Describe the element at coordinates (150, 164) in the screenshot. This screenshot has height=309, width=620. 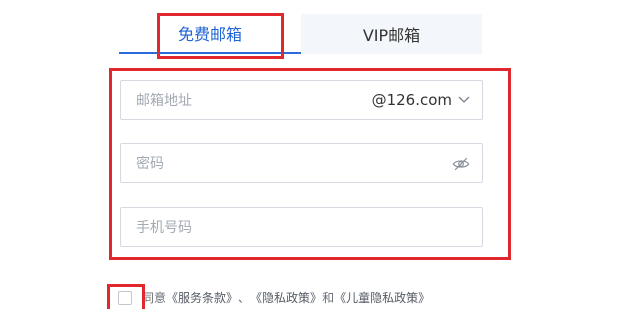
I see `password-placeholder: 密码` at that location.